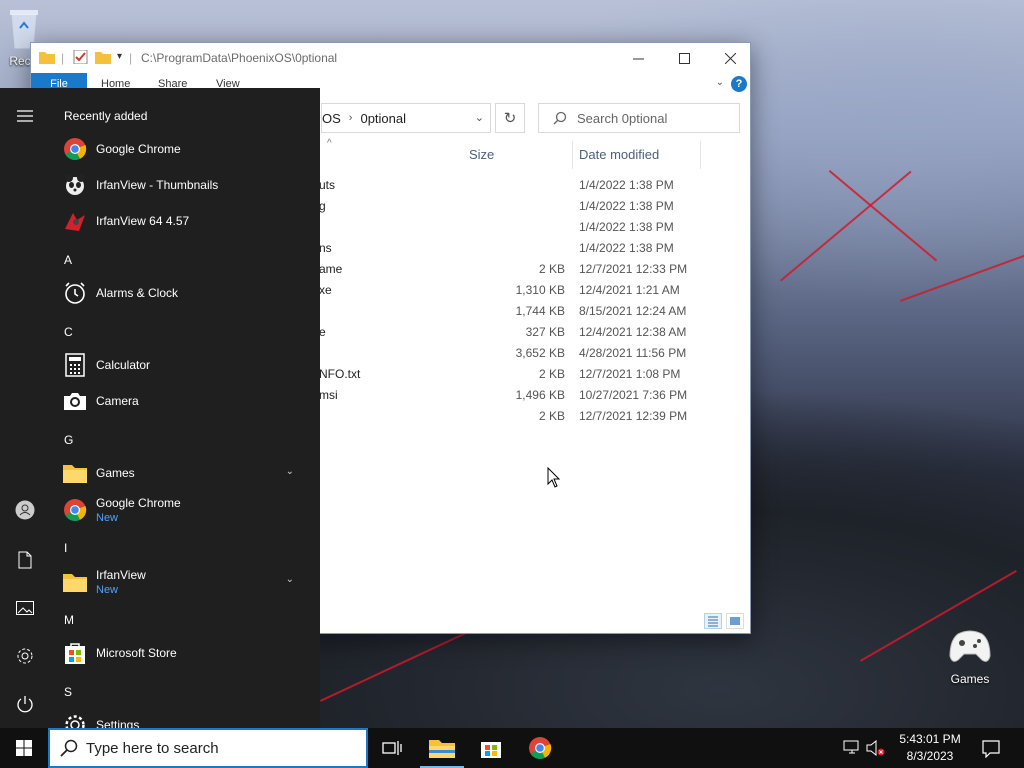 The height and width of the screenshot is (768, 1024). Describe the element at coordinates (930, 756) in the screenshot. I see `clock-date: 8/3/2023` at that location.